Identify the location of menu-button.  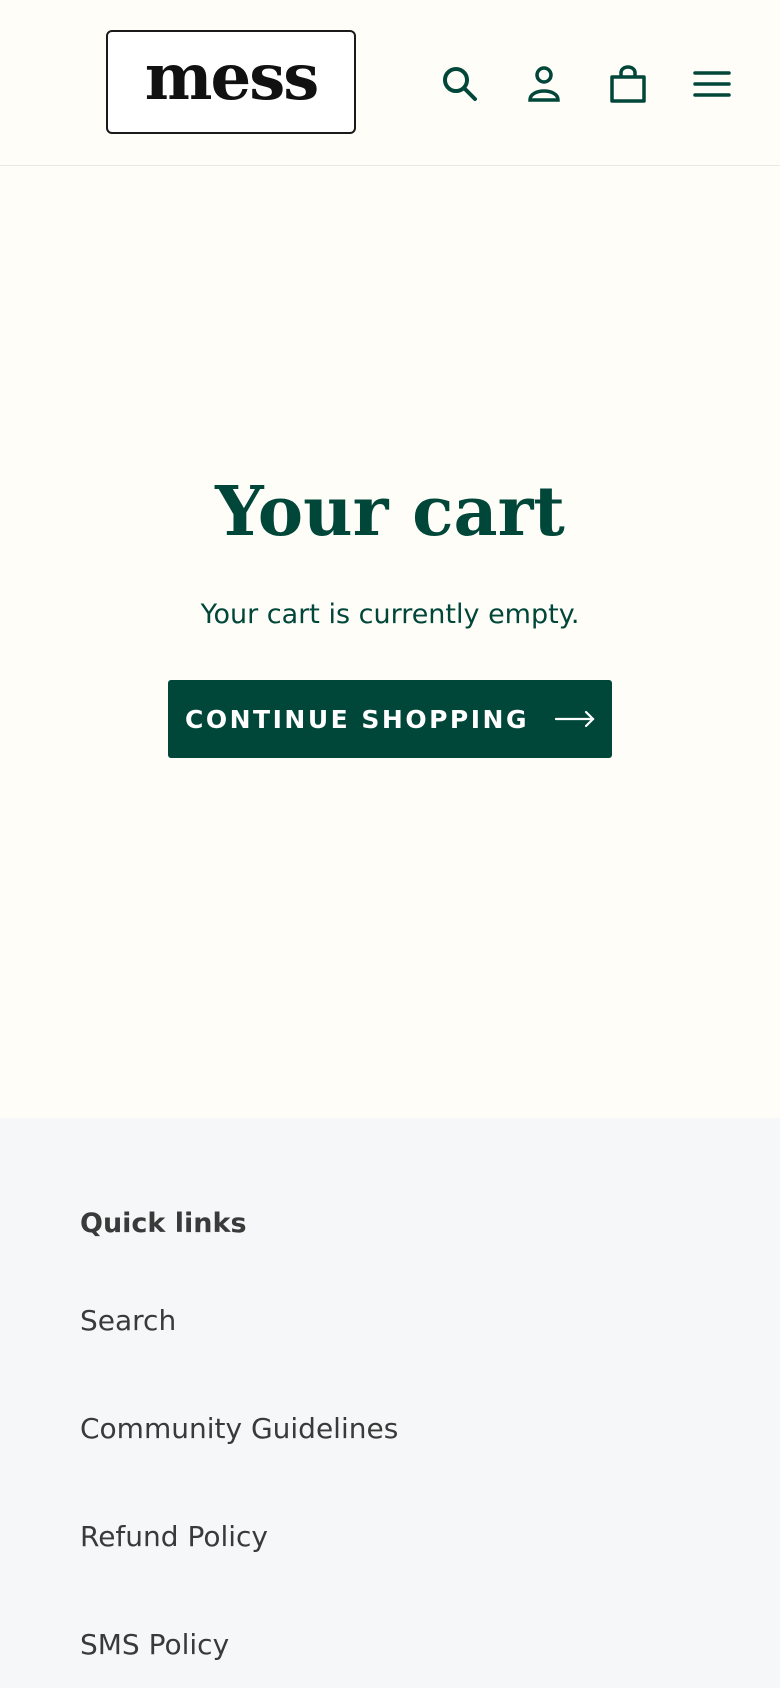
(712, 84).